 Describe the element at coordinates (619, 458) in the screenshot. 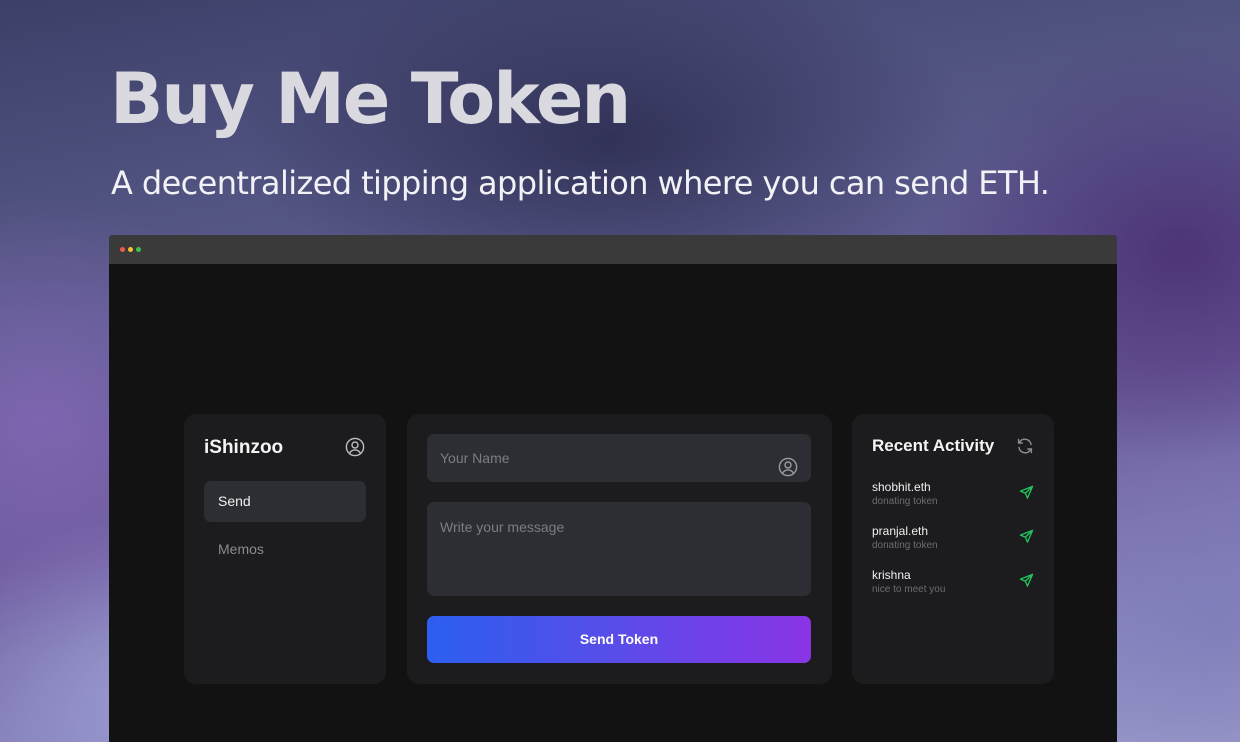

I see `name-input: Your Name` at that location.